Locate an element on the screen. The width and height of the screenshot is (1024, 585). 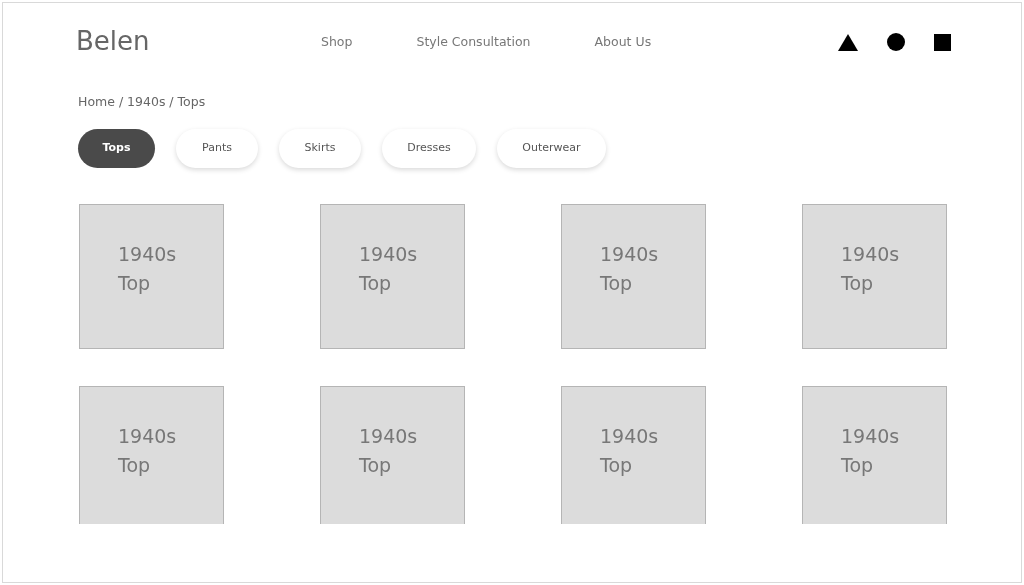
brand-logo: Belen is located at coordinates (198, 41).